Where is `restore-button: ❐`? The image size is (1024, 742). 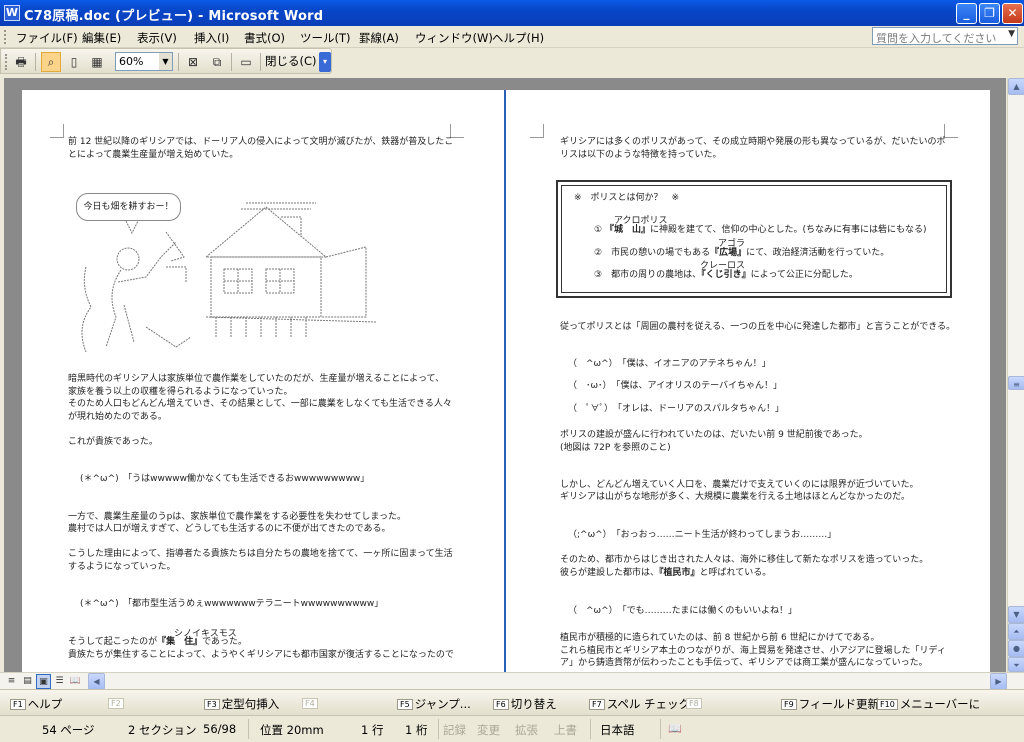
restore-button: ❐ is located at coordinates (989, 13).